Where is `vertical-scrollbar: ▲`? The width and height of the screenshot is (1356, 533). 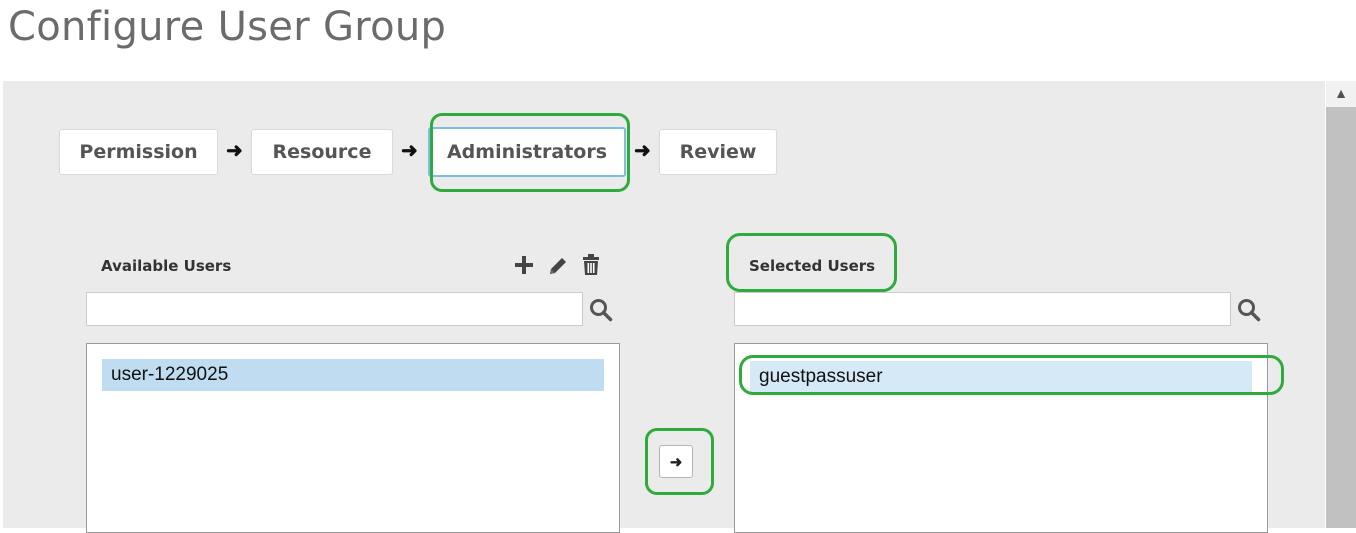
vertical-scrollbar: ▲ is located at coordinates (1341, 304).